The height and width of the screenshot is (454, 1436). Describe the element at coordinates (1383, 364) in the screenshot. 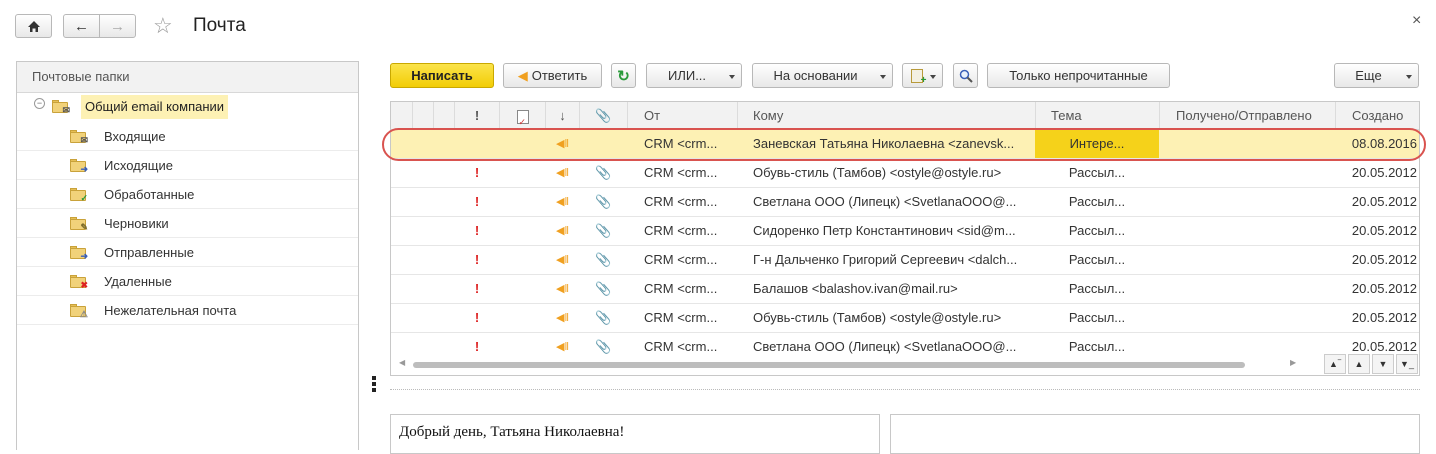

I see `go-next-button: ▼` at that location.